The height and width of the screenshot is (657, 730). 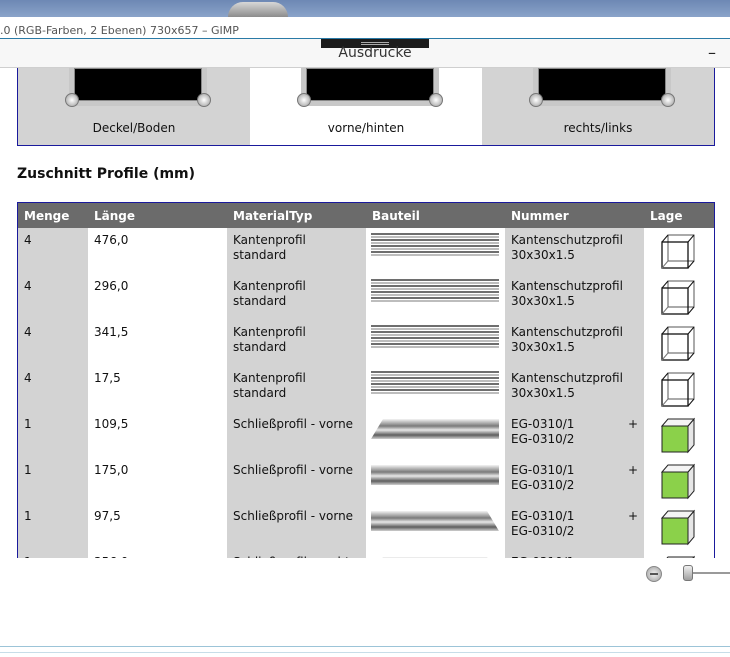 I want to click on zoom-slider-thumb, so click(x=688, y=573).